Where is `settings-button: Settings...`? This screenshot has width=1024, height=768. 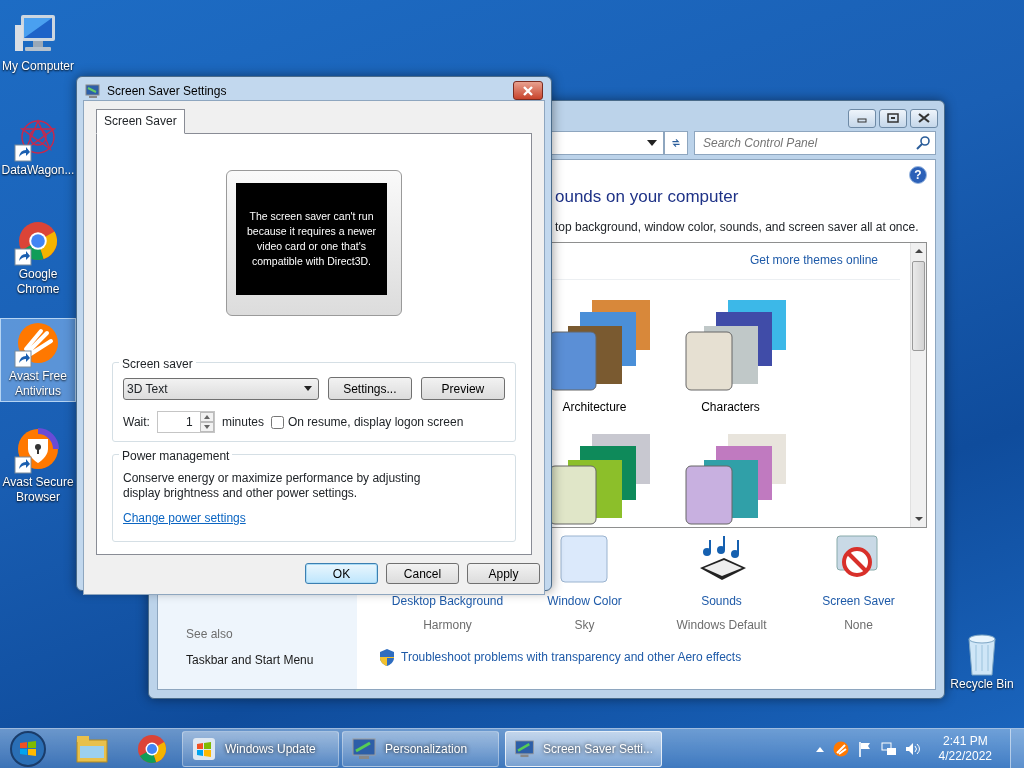
settings-button: Settings... is located at coordinates (369, 388).